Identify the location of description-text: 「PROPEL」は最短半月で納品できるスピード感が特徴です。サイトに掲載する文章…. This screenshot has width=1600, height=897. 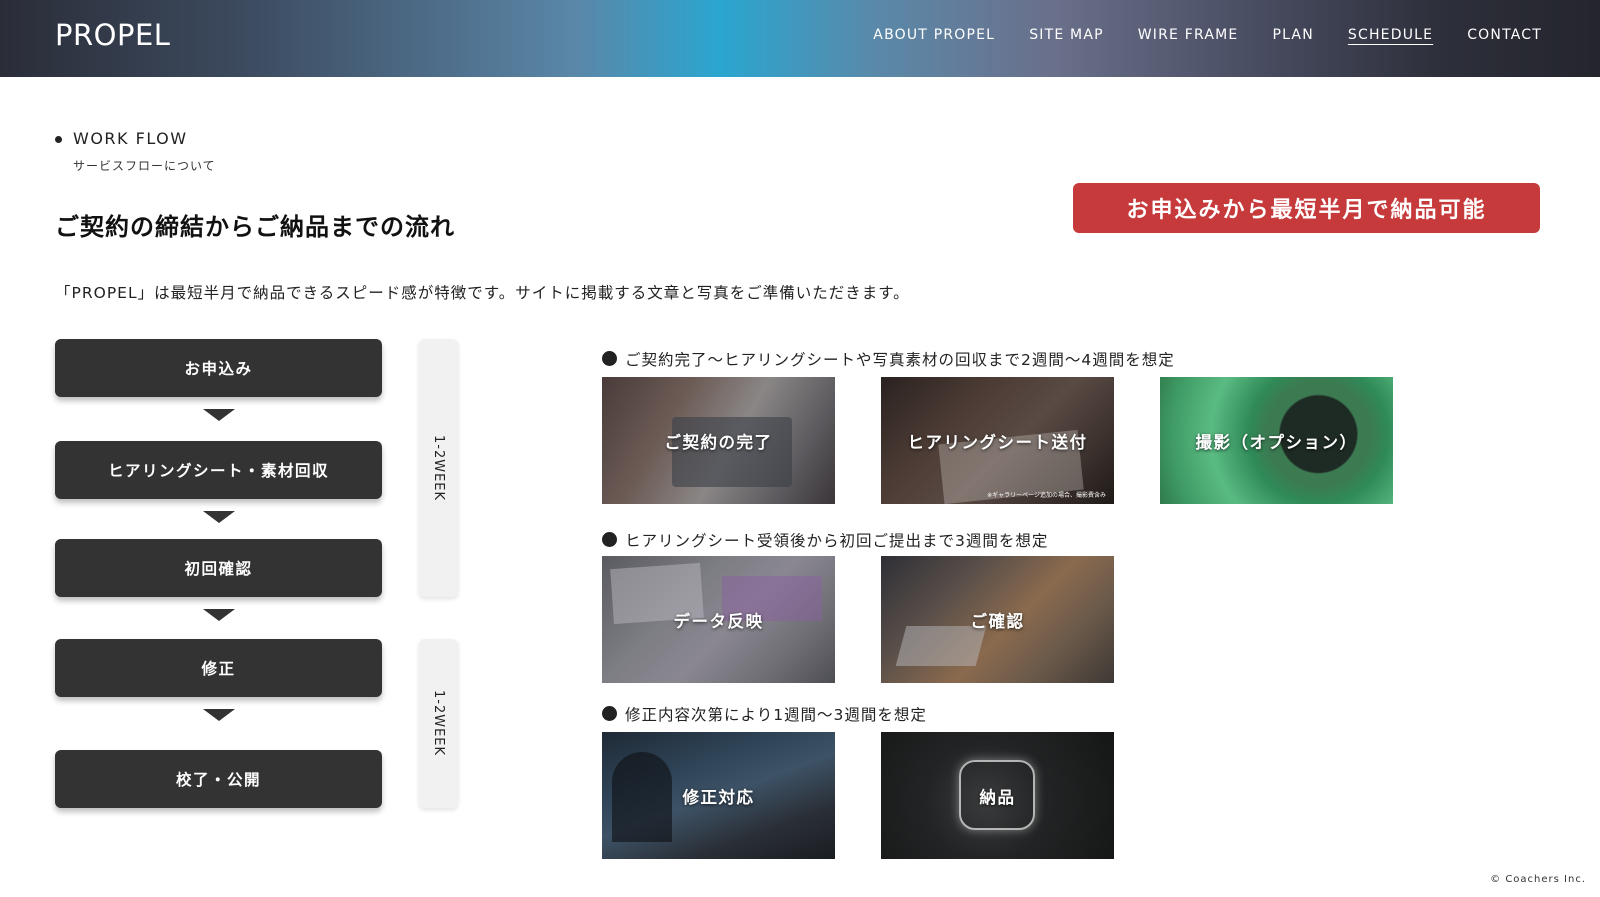
(482, 293).